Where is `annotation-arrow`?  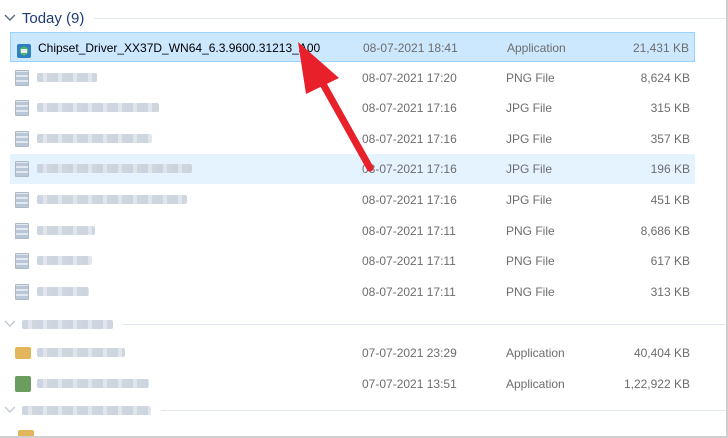 annotation-arrow is located at coordinates (336, 107).